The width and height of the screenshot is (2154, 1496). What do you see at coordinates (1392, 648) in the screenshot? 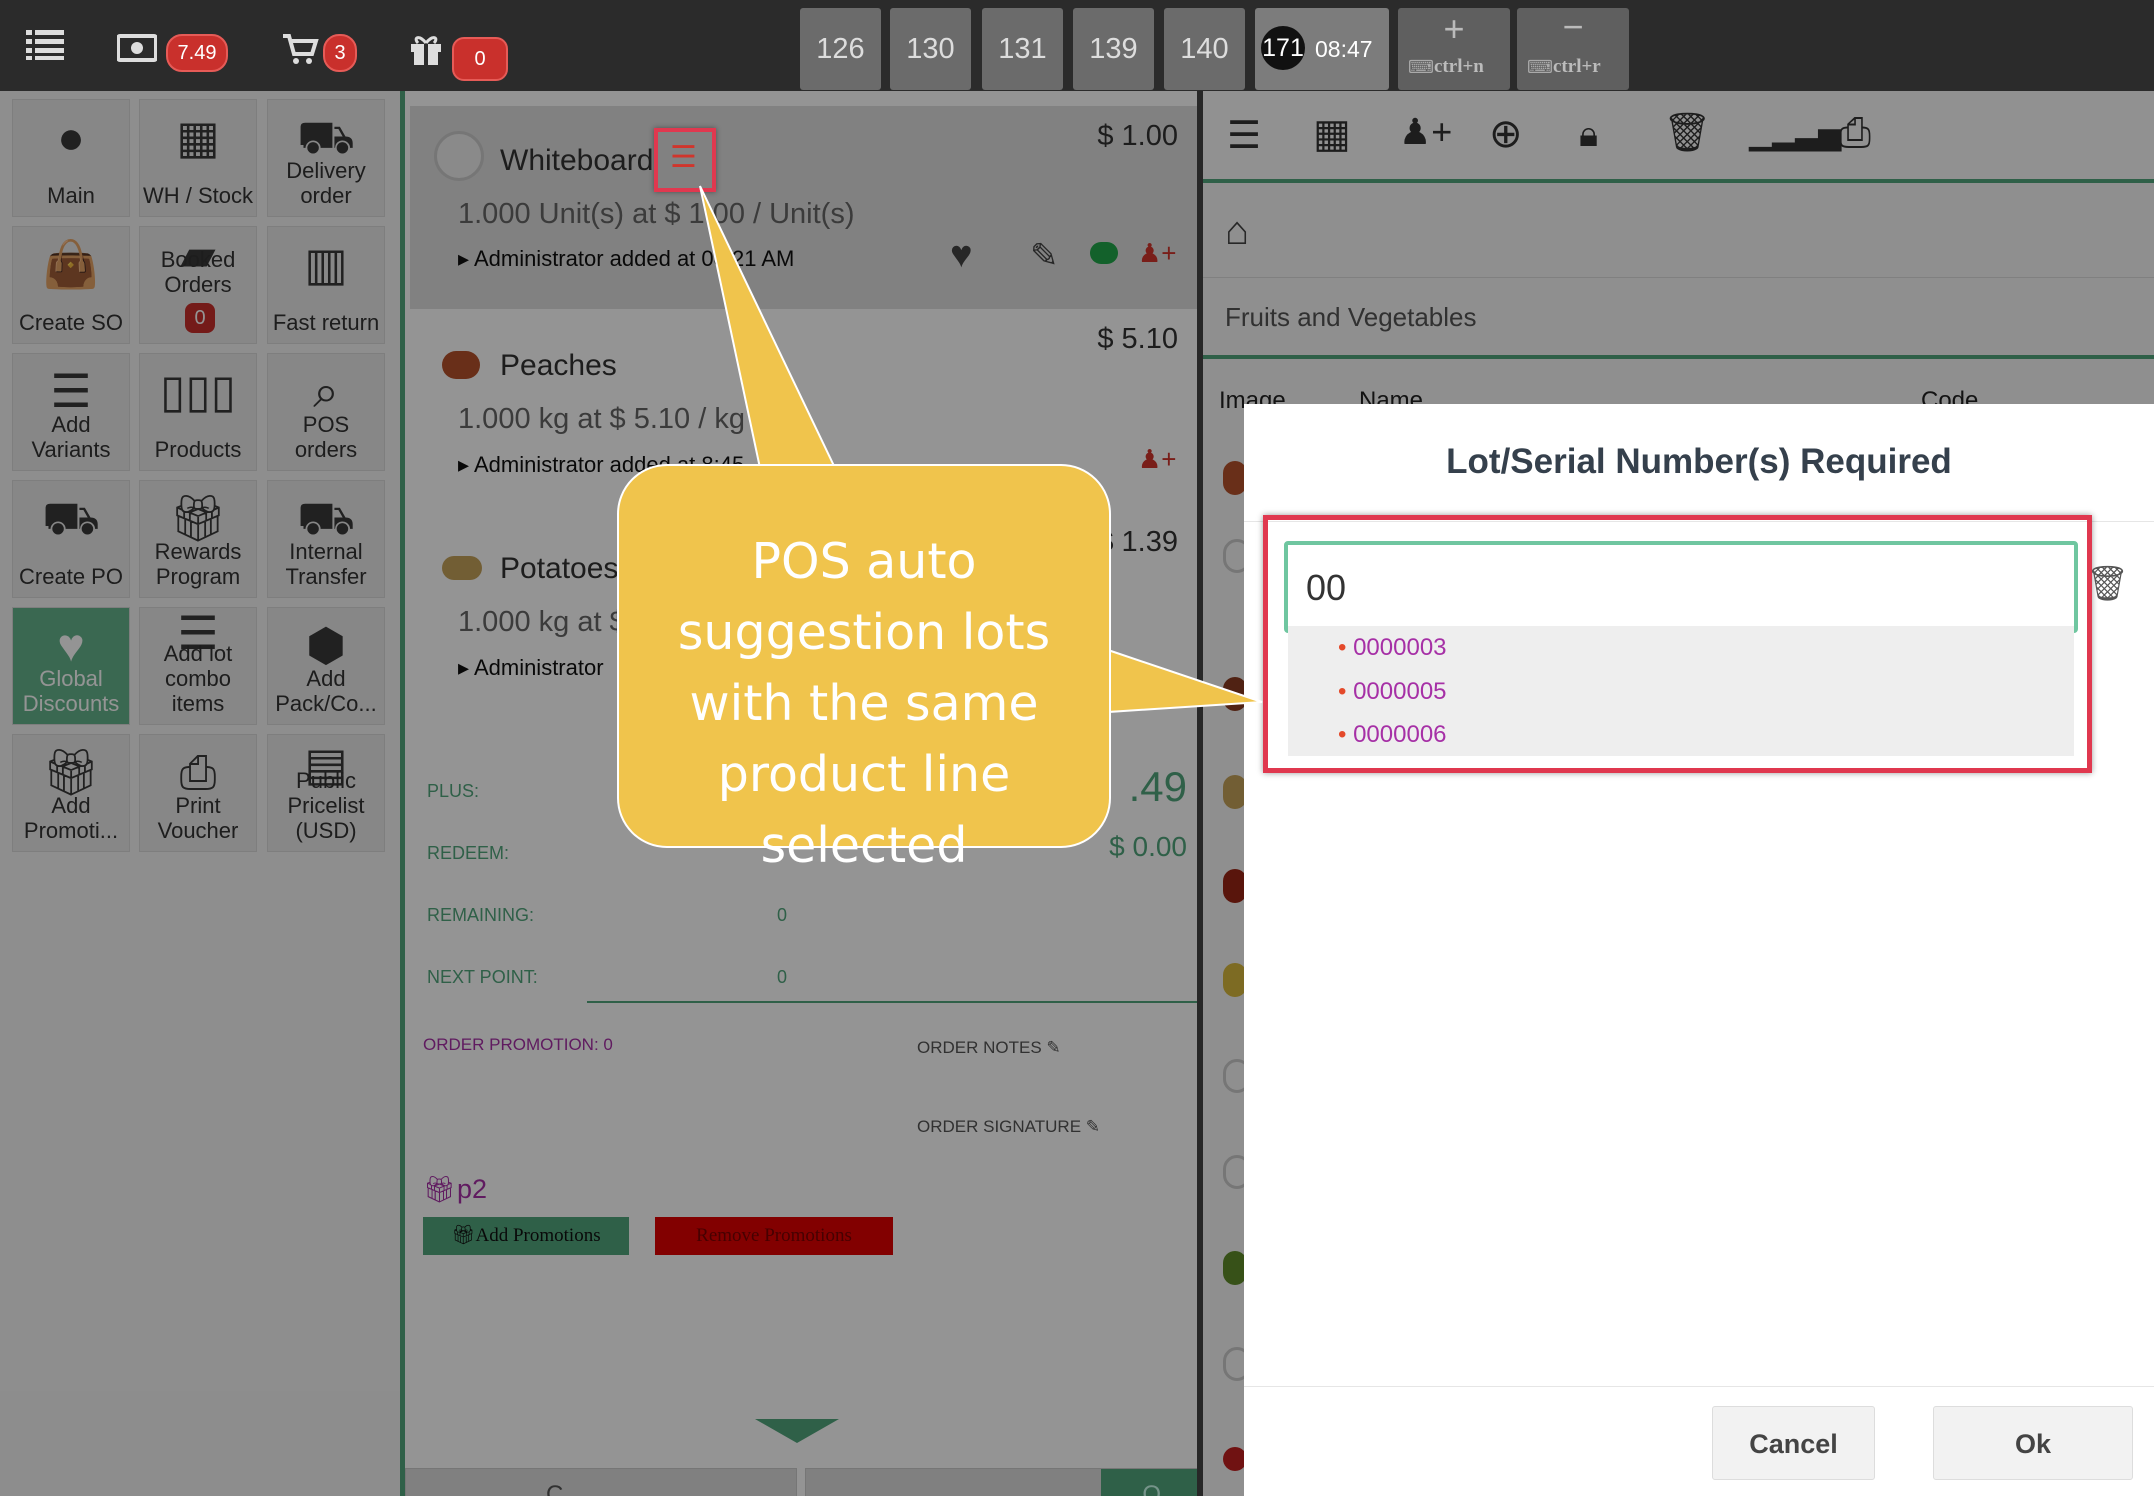
I see `lot-suggestion-item: • 0000003` at bounding box center [1392, 648].